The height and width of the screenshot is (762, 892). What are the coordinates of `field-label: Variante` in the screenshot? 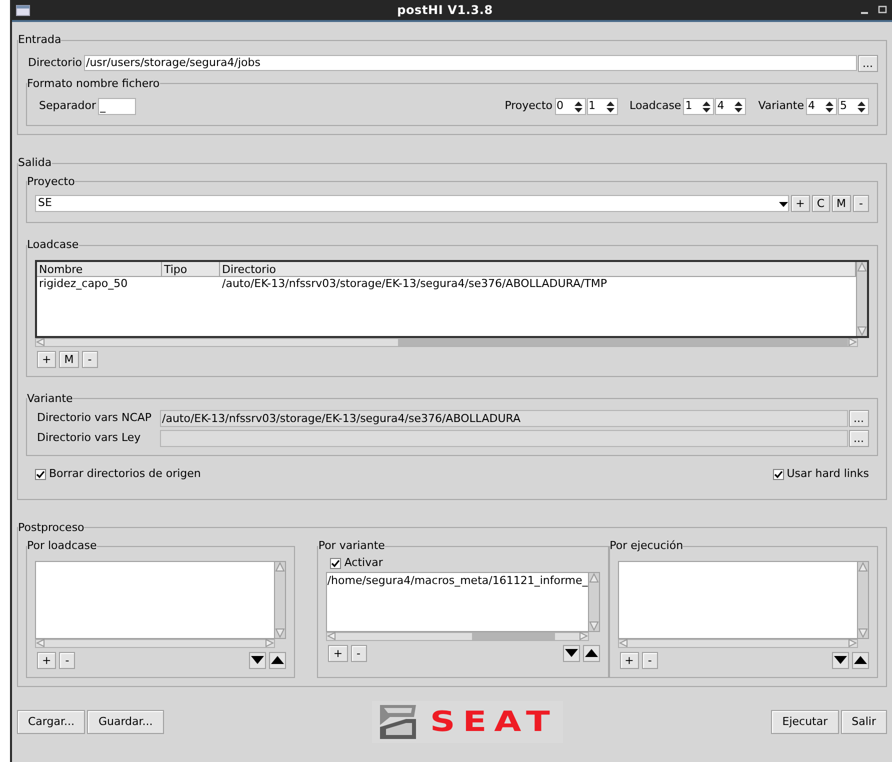 It's located at (781, 106).